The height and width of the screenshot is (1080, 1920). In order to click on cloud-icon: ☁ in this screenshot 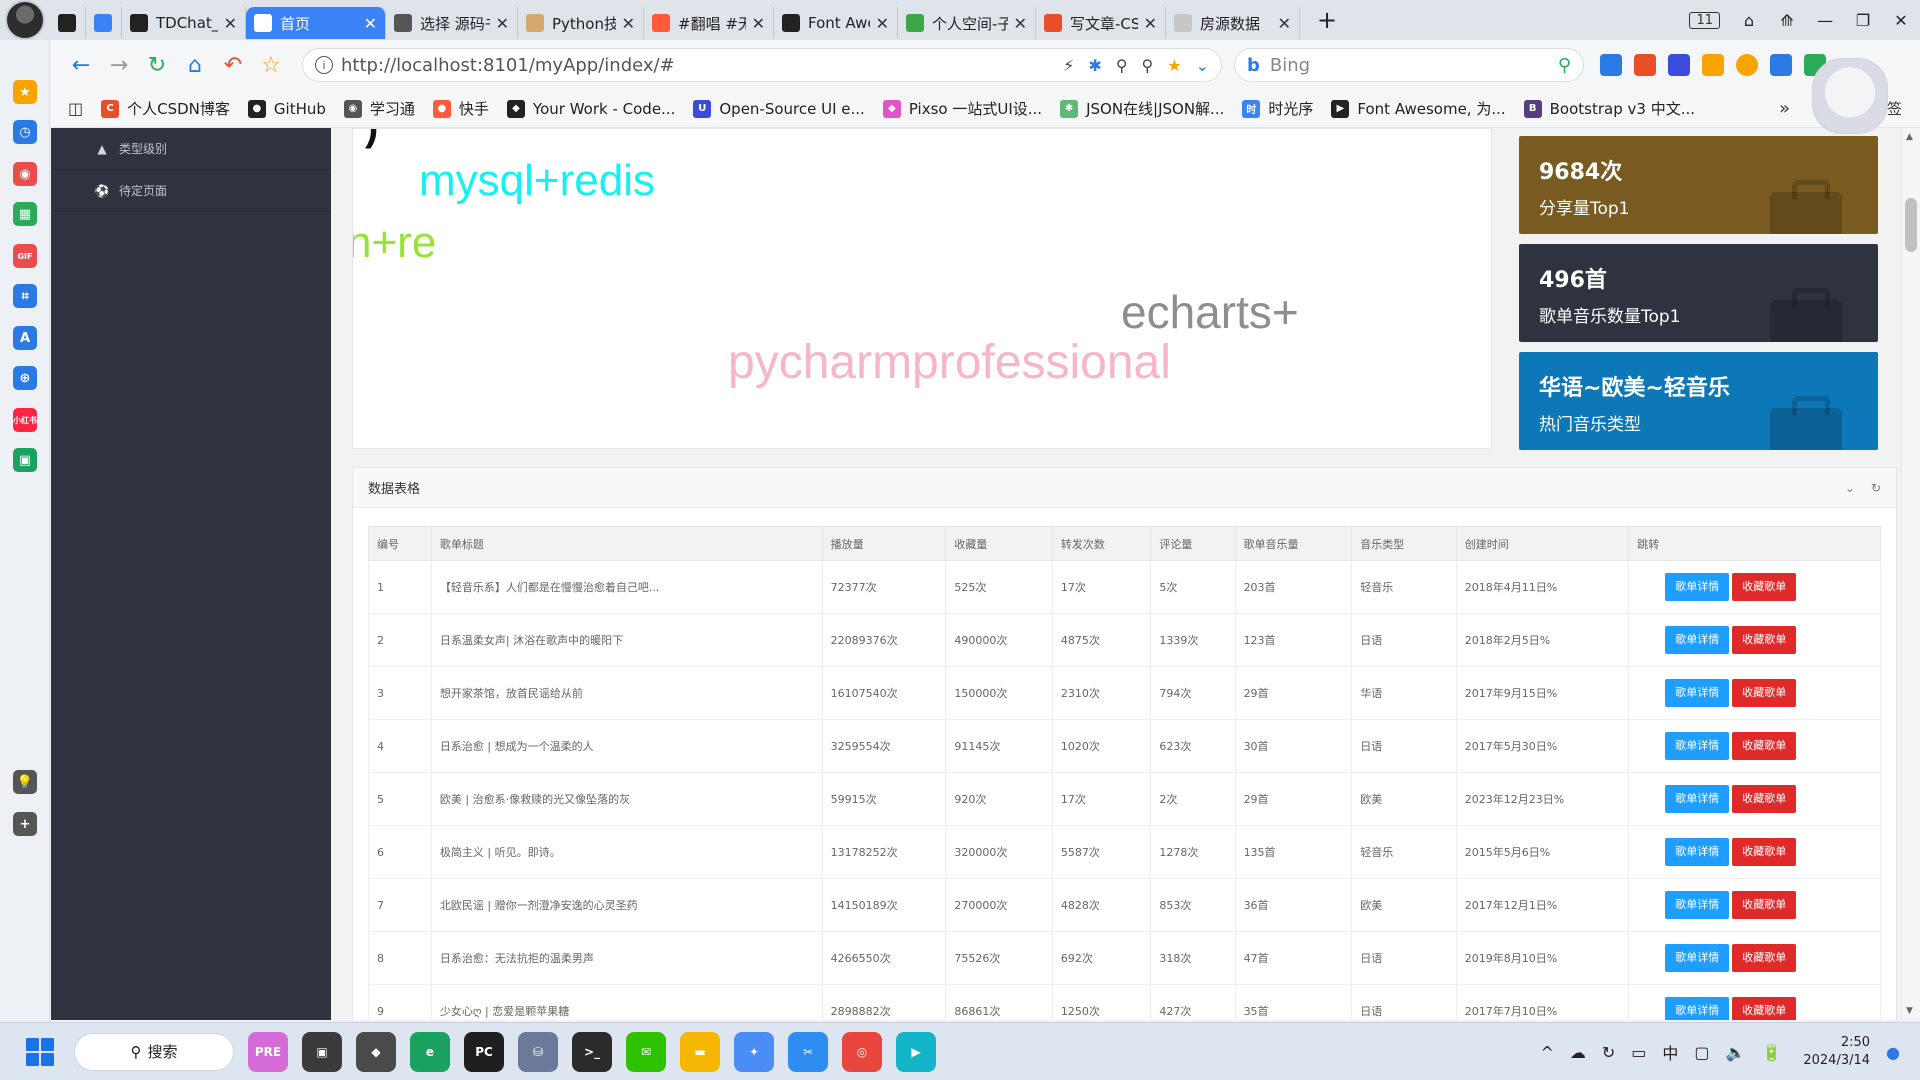, I will do `click(1578, 1052)`.